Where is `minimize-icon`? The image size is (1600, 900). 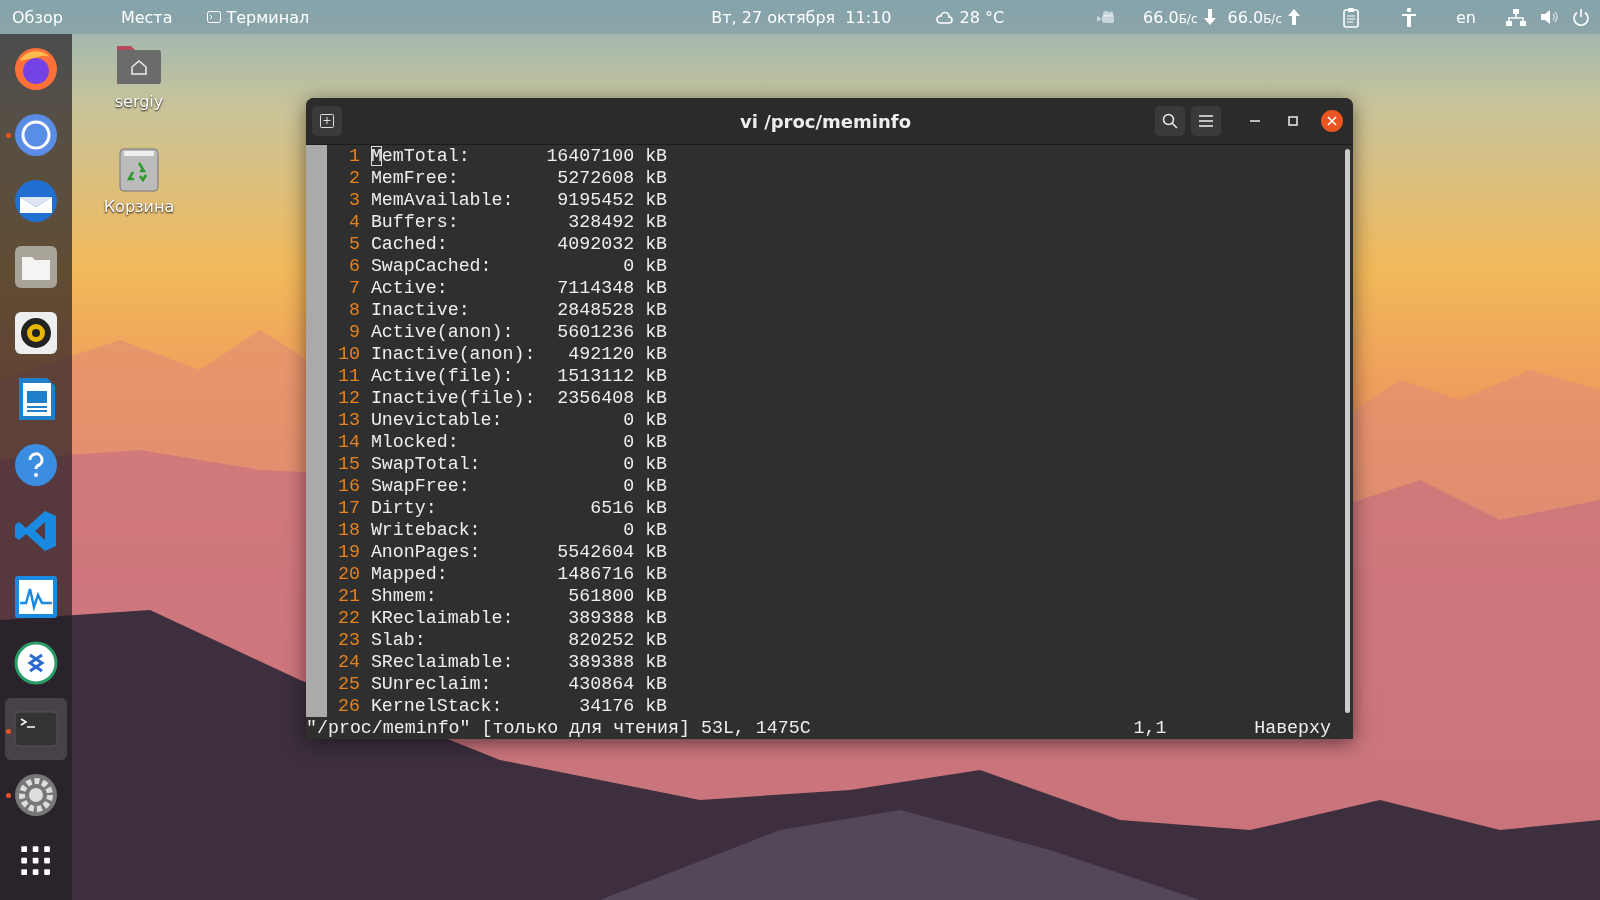 minimize-icon is located at coordinates (1255, 121).